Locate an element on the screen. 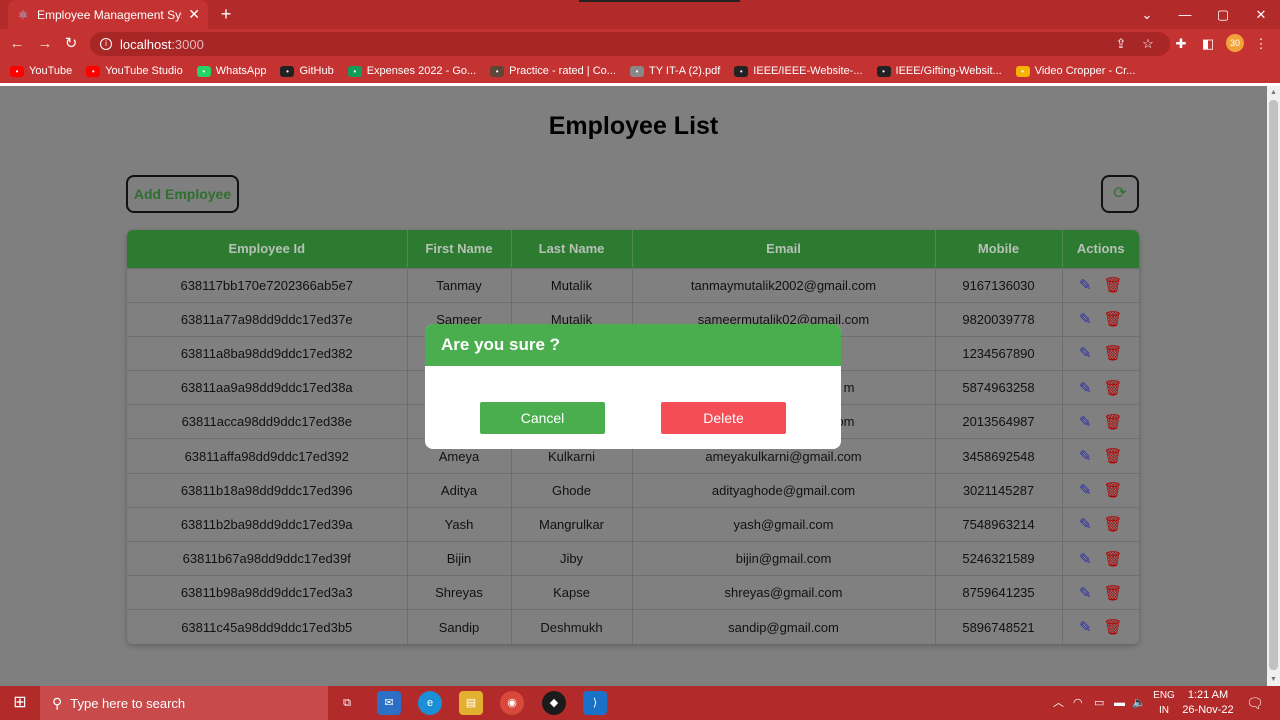  minimize-button: — is located at coordinates (1185, 14).